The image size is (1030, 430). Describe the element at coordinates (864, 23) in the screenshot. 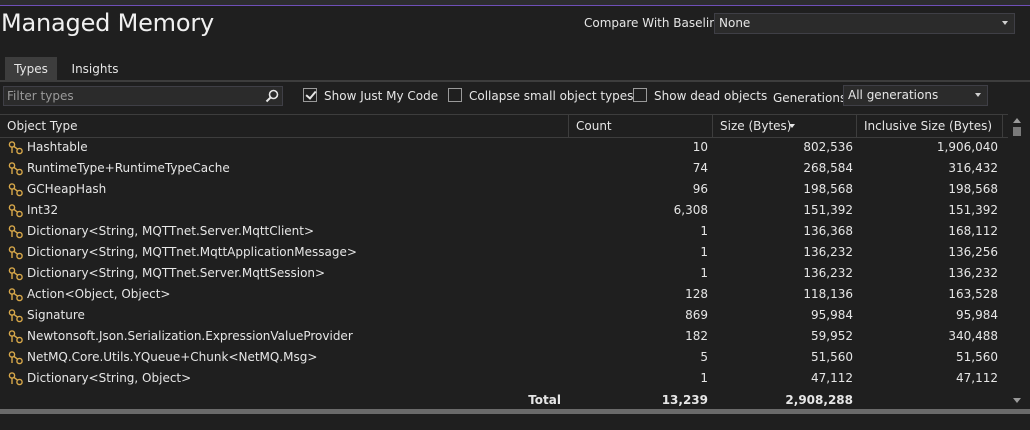

I see `baseline-dropdown: None` at that location.